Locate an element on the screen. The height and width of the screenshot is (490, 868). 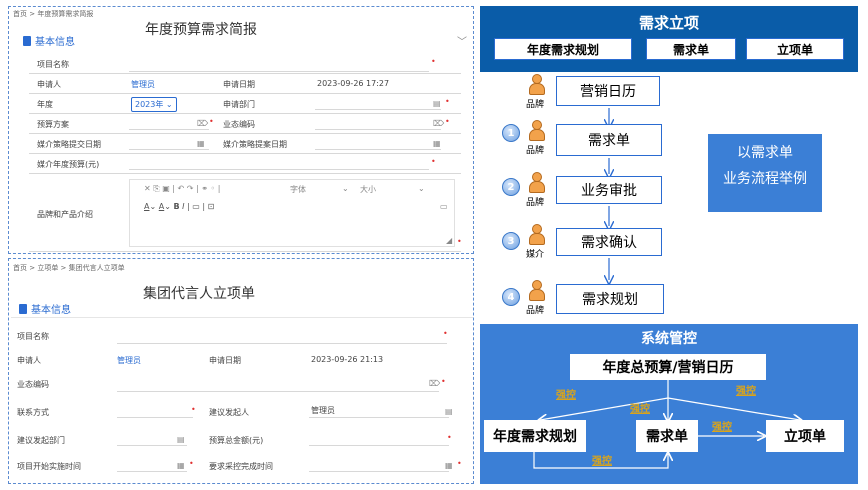
breadcrumb: 首页 > 立项单 > 集团代言人立项单 is located at coordinates (69, 268).